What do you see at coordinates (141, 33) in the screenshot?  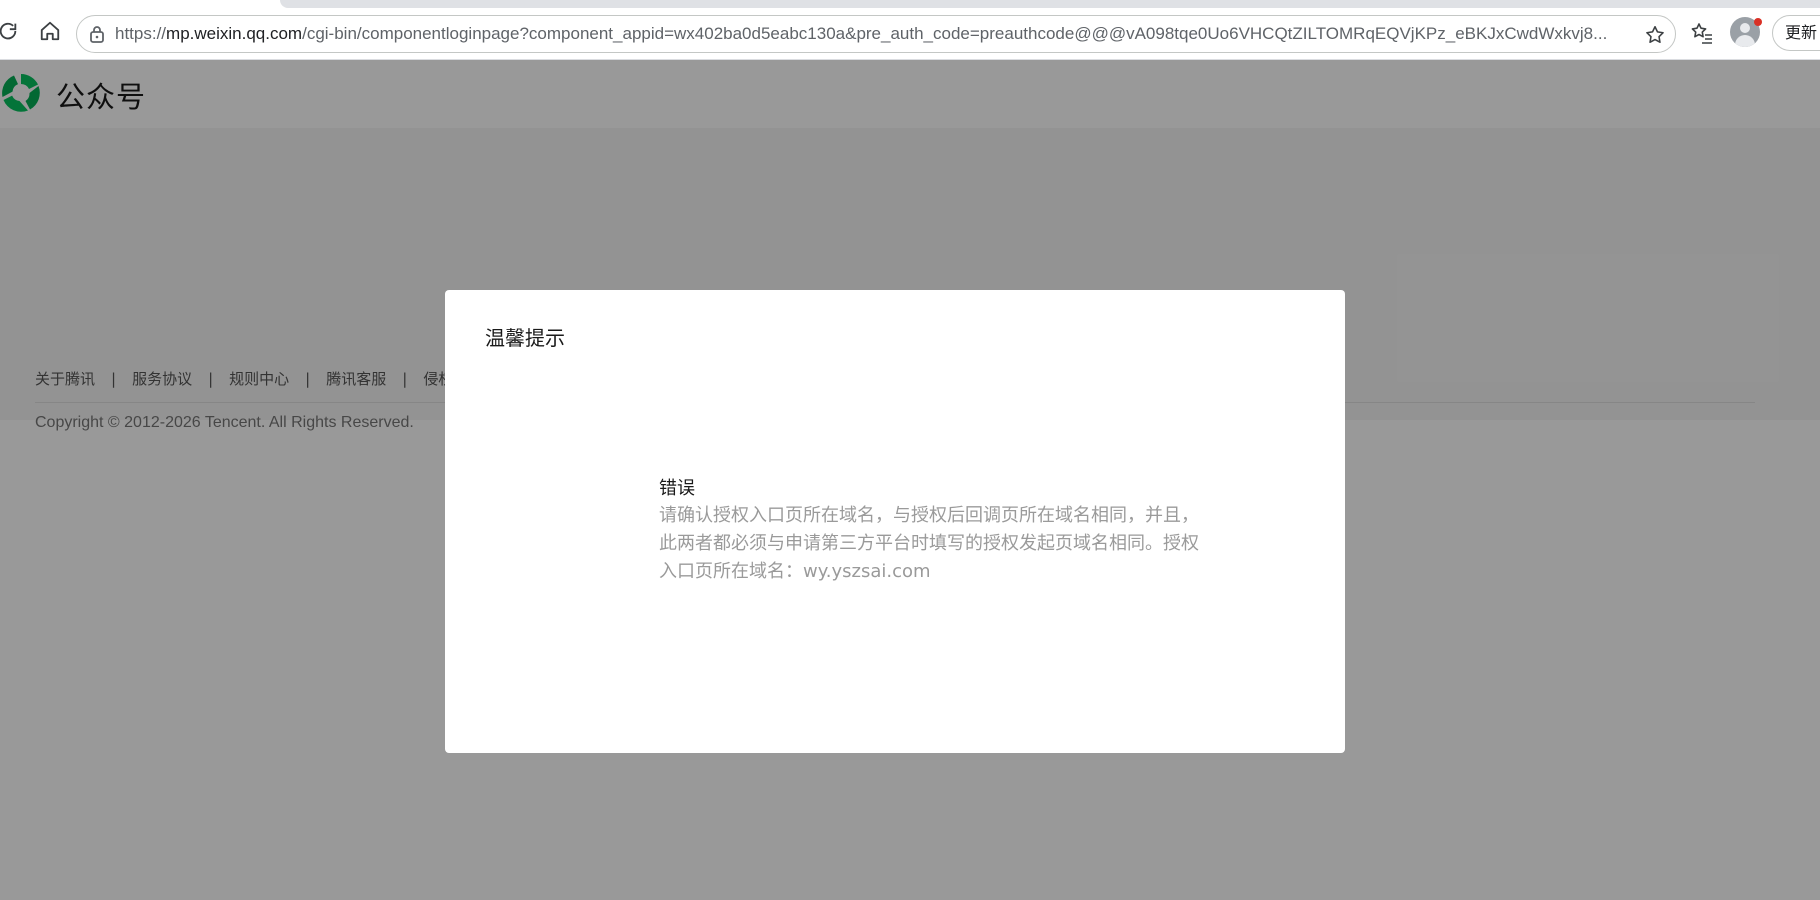 I see `url-prefix: https://` at bounding box center [141, 33].